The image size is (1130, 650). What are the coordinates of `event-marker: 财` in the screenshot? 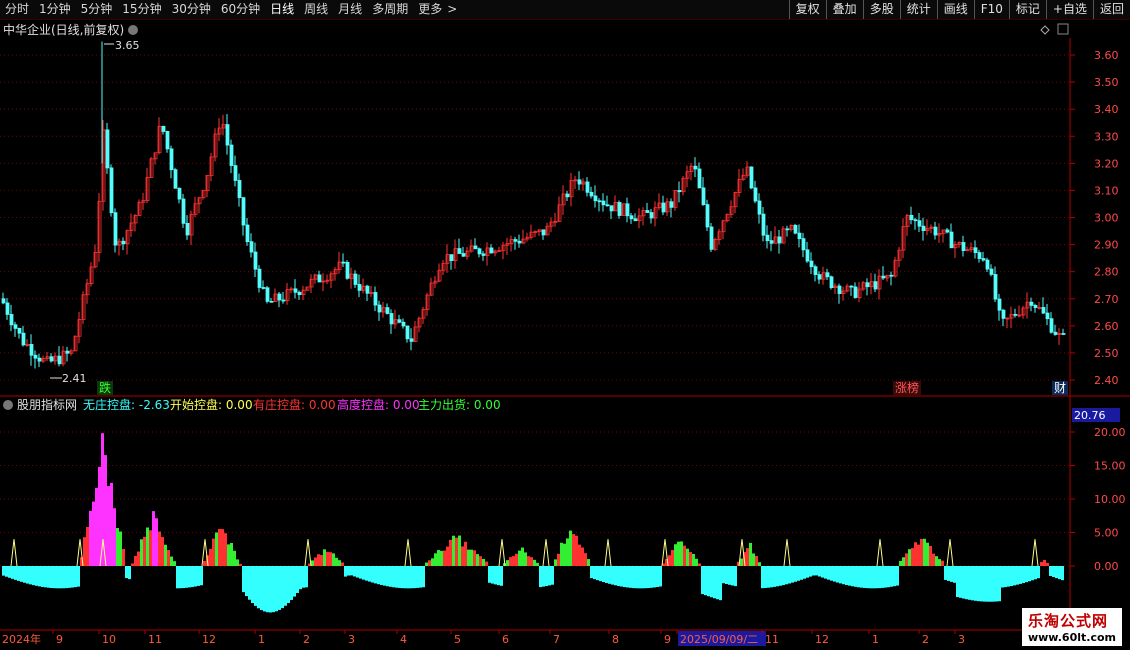 It's located at (1060, 388).